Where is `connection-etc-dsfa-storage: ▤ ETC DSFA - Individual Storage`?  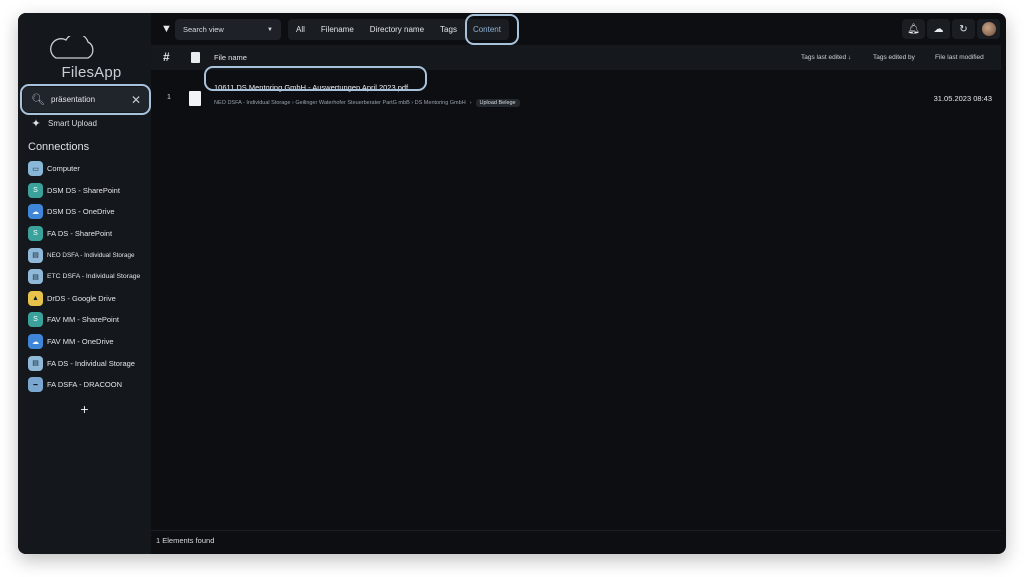
connection-etc-dsfa-storage: ▤ ETC DSFA - Individual Storage is located at coordinates (89, 277).